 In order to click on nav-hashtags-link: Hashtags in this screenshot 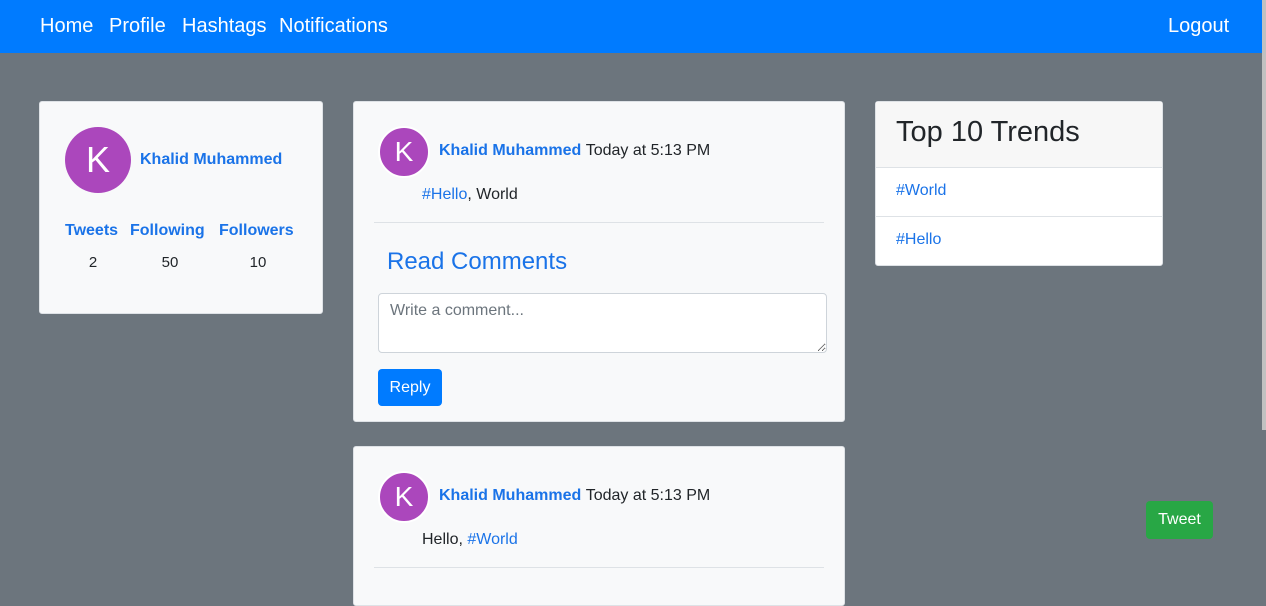, I will do `click(224, 26)`.